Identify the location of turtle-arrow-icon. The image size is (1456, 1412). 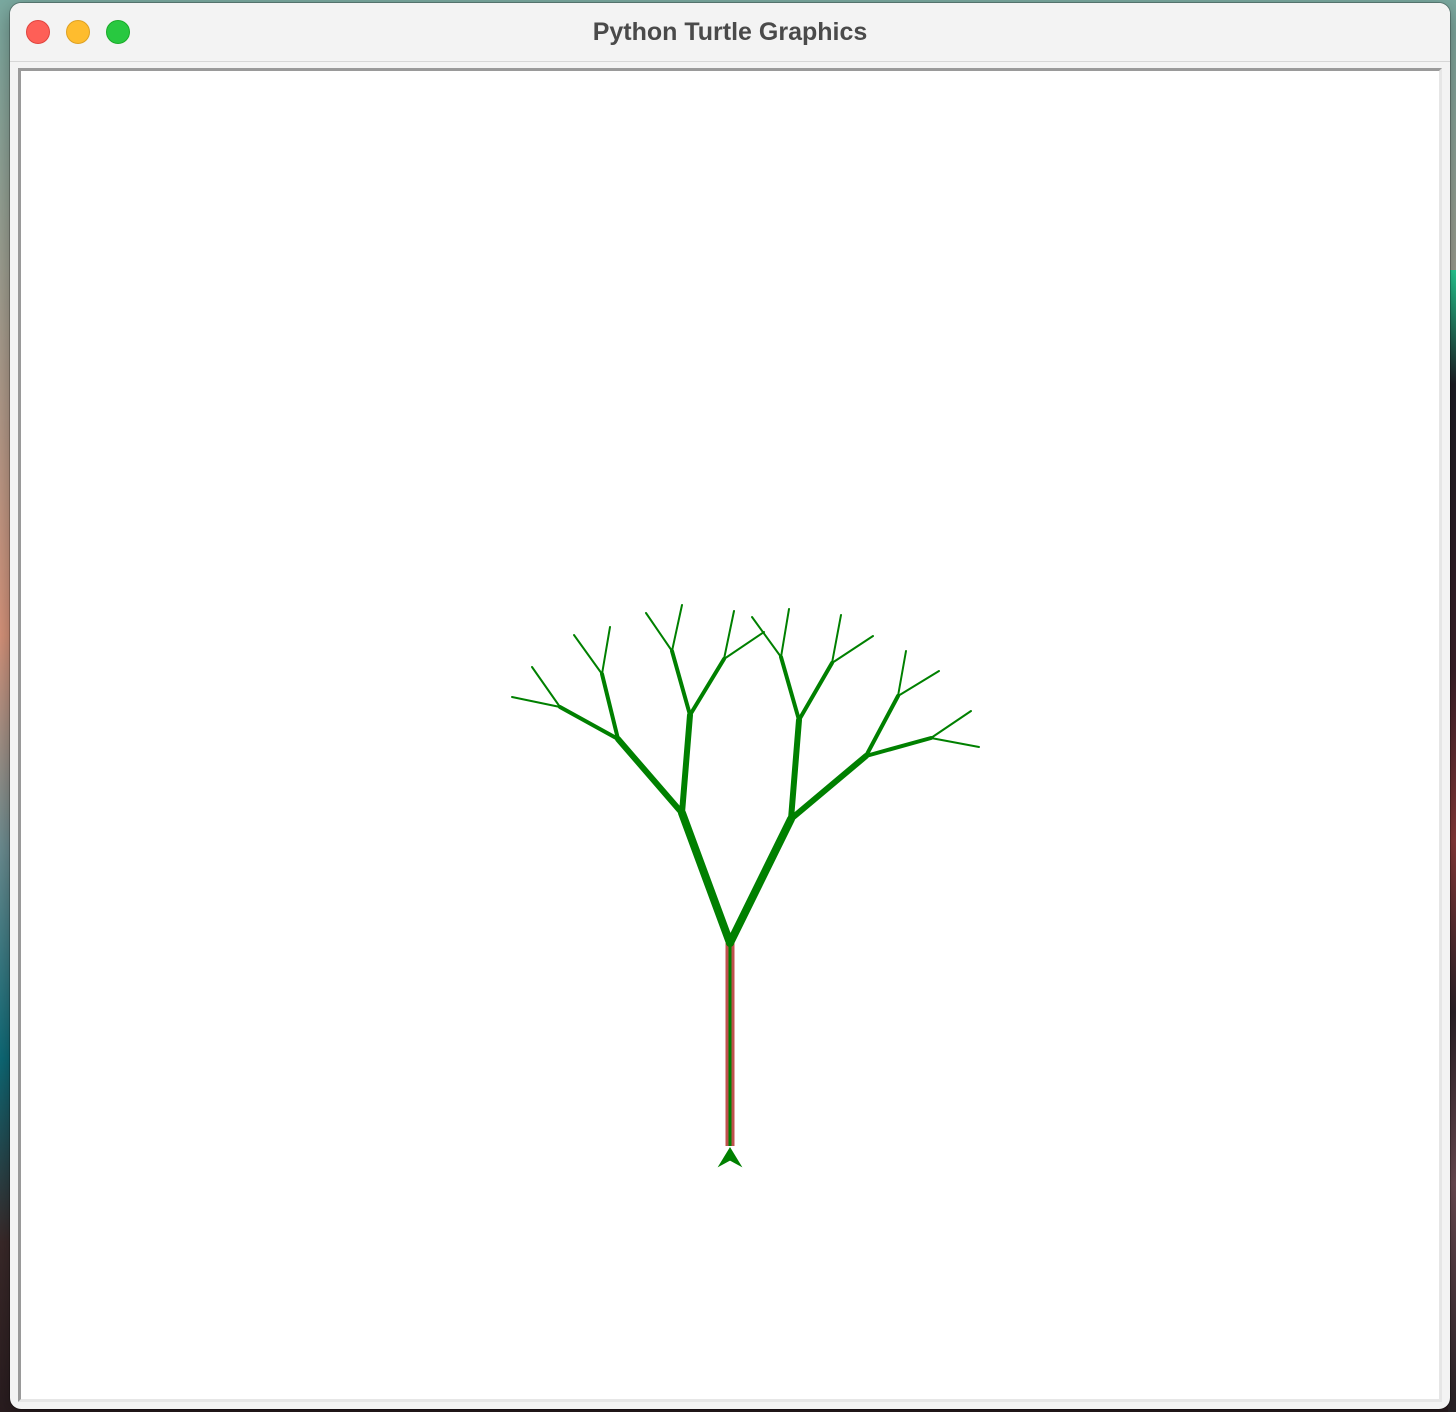
(730, 1157).